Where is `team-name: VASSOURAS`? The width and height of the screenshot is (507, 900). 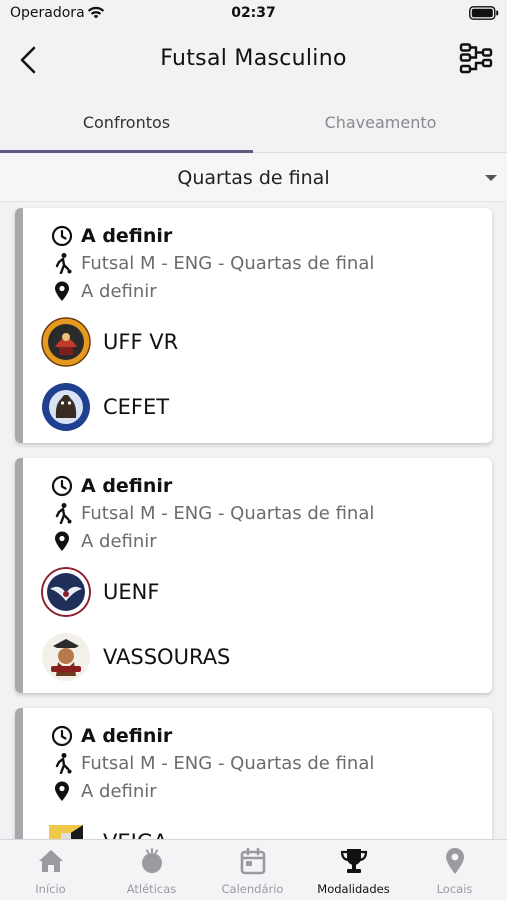 team-name: VASSOURAS is located at coordinates (167, 657).